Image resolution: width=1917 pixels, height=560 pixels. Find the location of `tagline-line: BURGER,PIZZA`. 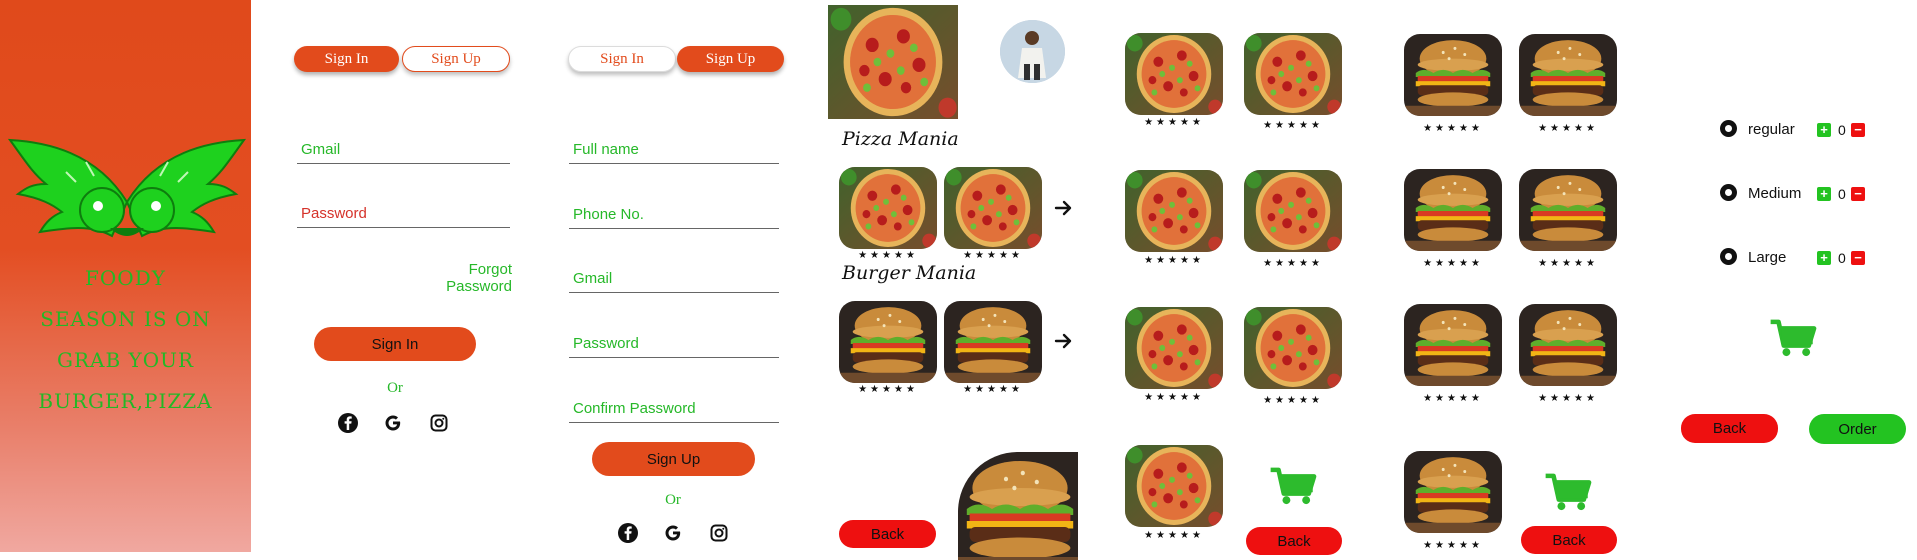

tagline-line: BURGER,PIZZA is located at coordinates (125, 401).